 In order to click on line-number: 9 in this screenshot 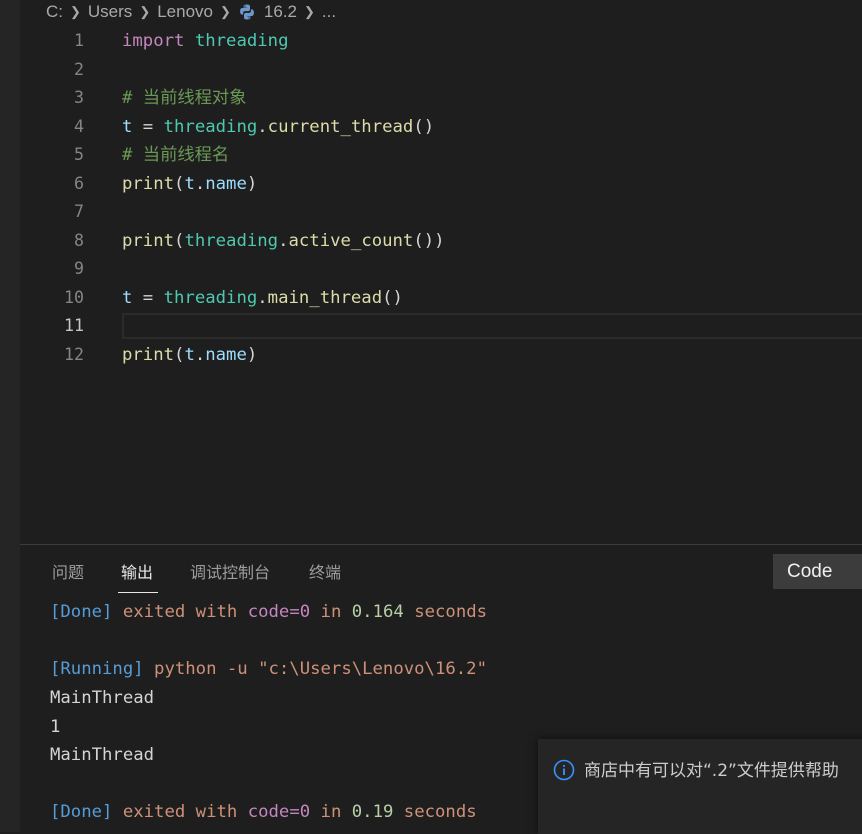, I will do `click(79, 268)`.